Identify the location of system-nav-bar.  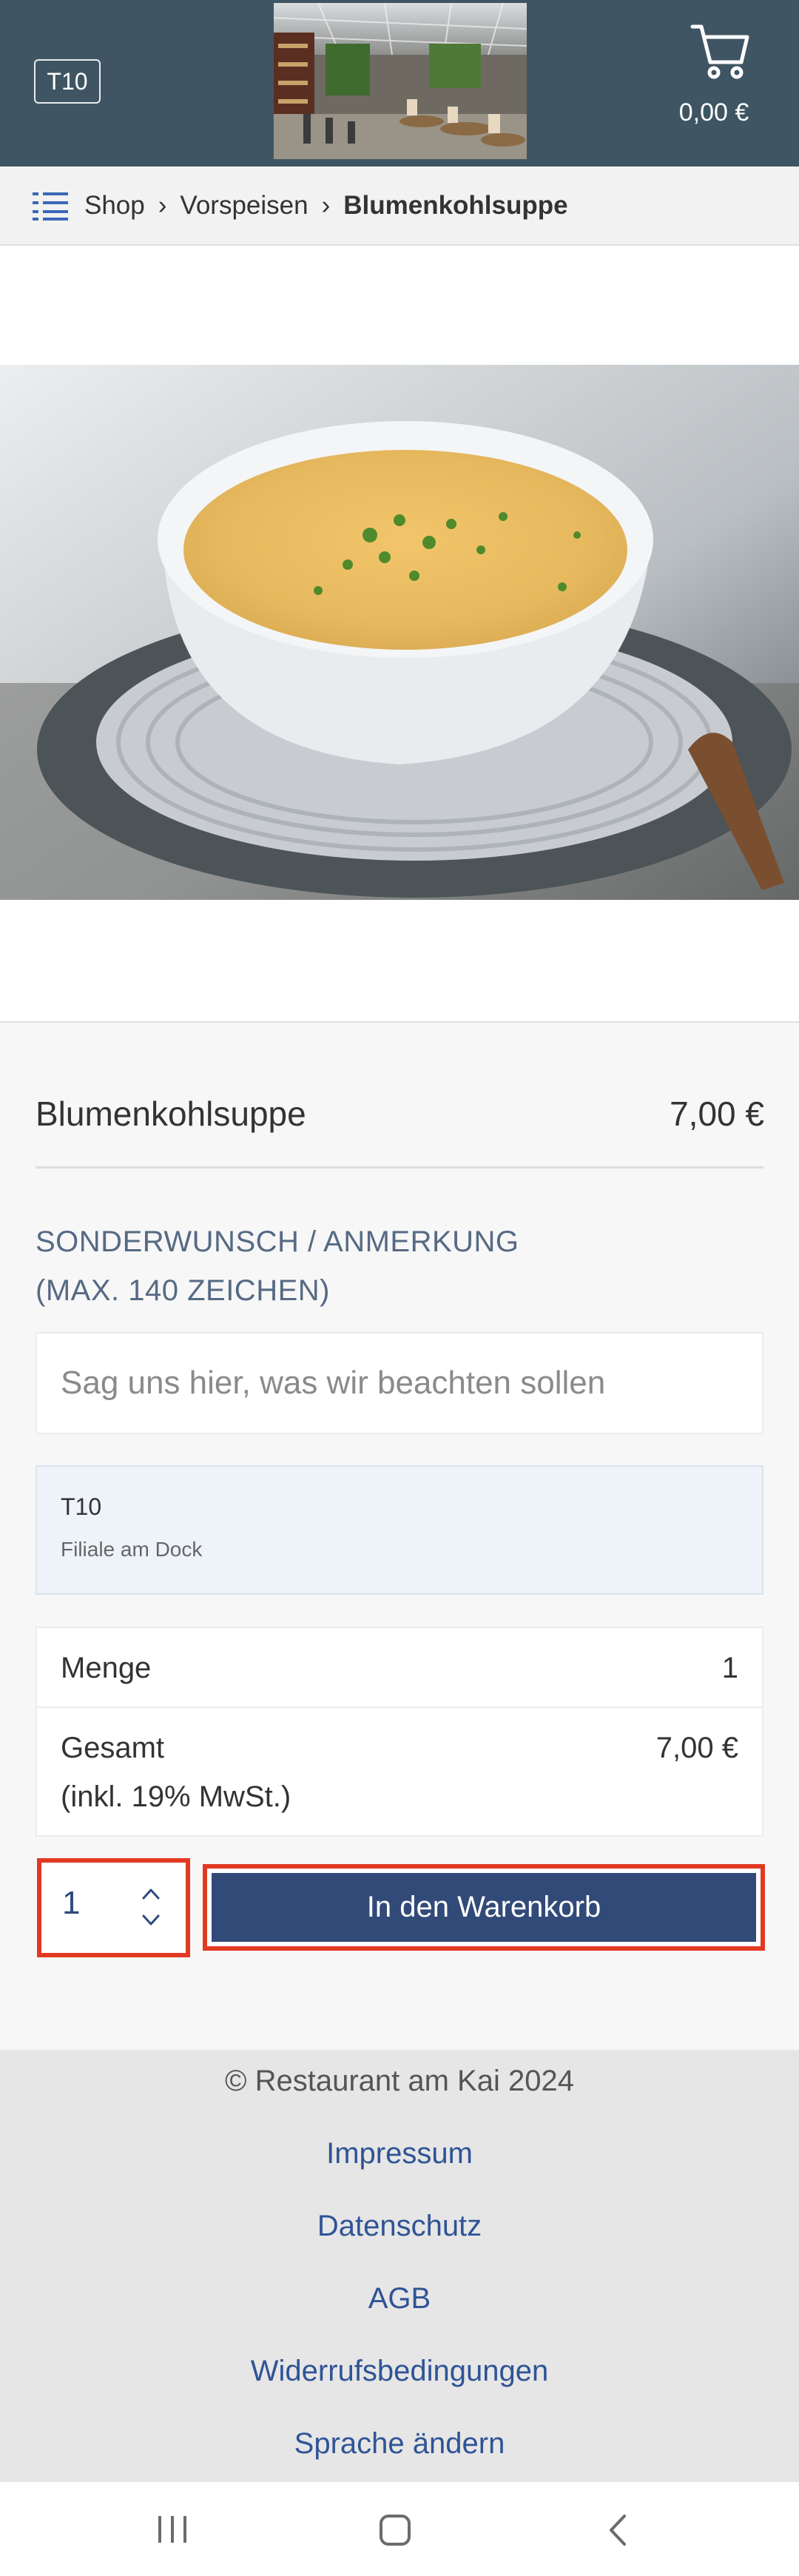
(399, 2529).